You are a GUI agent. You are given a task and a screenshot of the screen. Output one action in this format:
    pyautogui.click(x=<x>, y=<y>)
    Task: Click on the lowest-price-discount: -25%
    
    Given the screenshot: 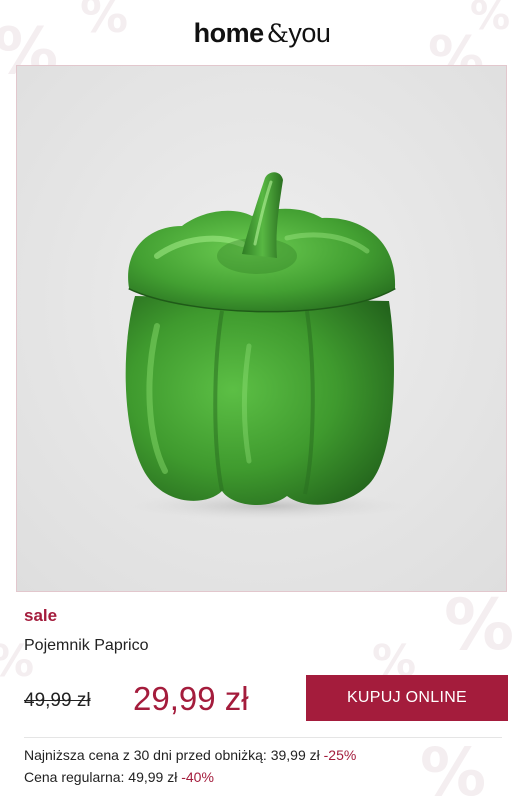 What is the action you would take?
    pyautogui.click(x=340, y=755)
    